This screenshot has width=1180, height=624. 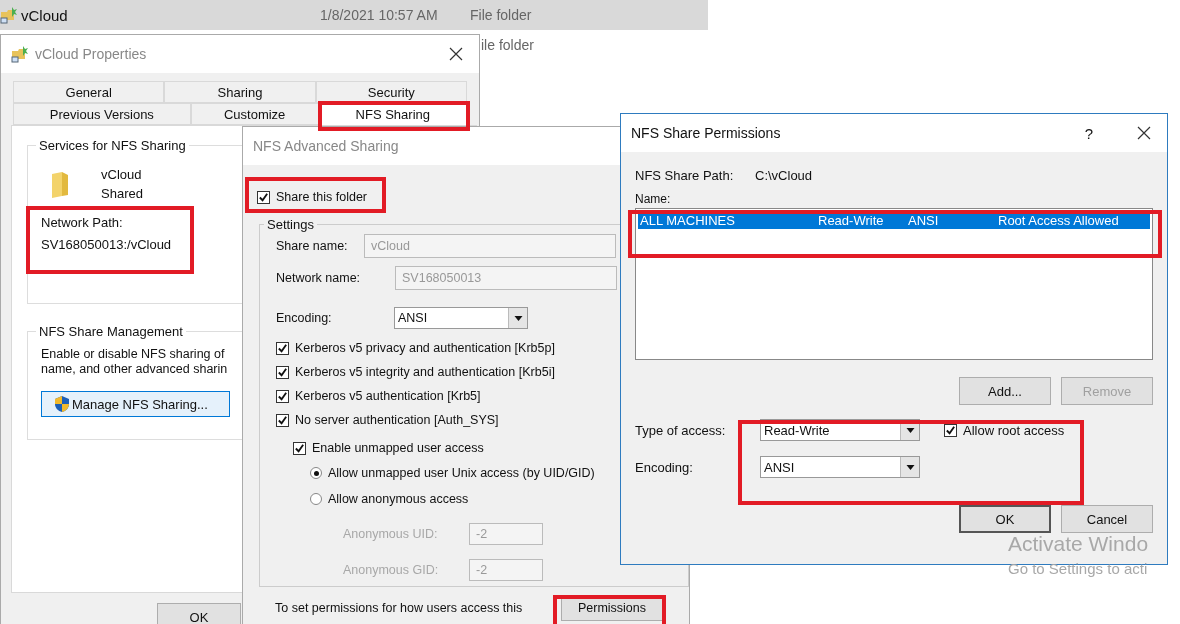 What do you see at coordinates (398, 499) in the screenshot?
I see `option-label: Allow anonymous access` at bounding box center [398, 499].